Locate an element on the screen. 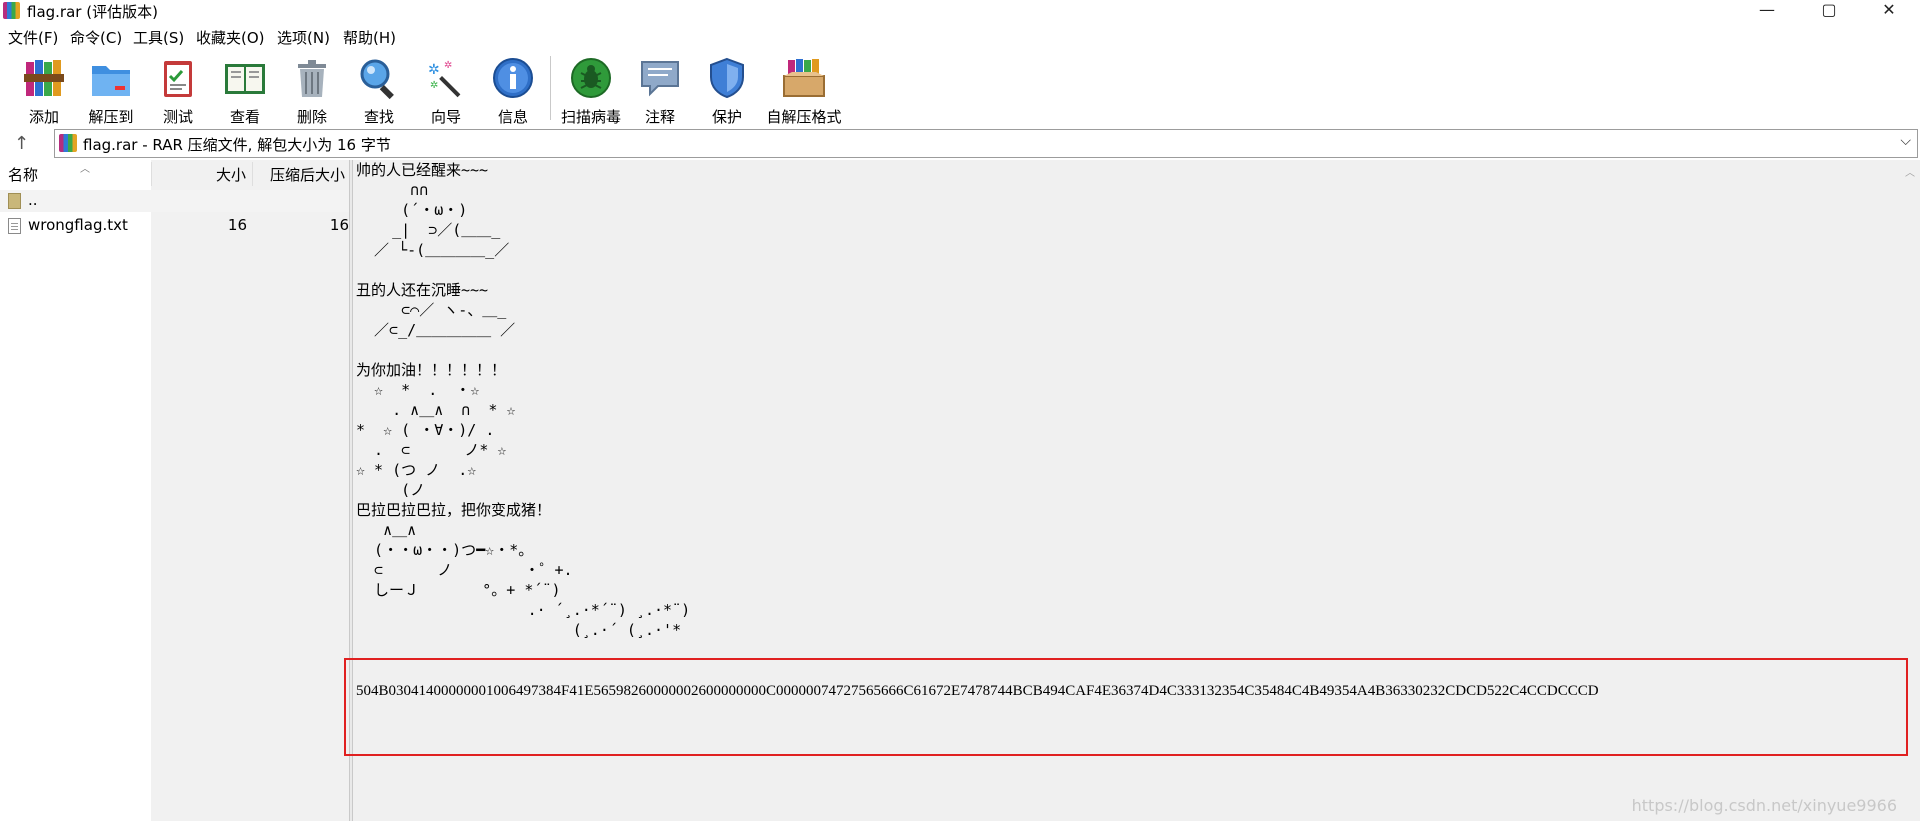 This screenshot has height=821, width=1920. file-packed-size: 16 is located at coordinates (339, 225).